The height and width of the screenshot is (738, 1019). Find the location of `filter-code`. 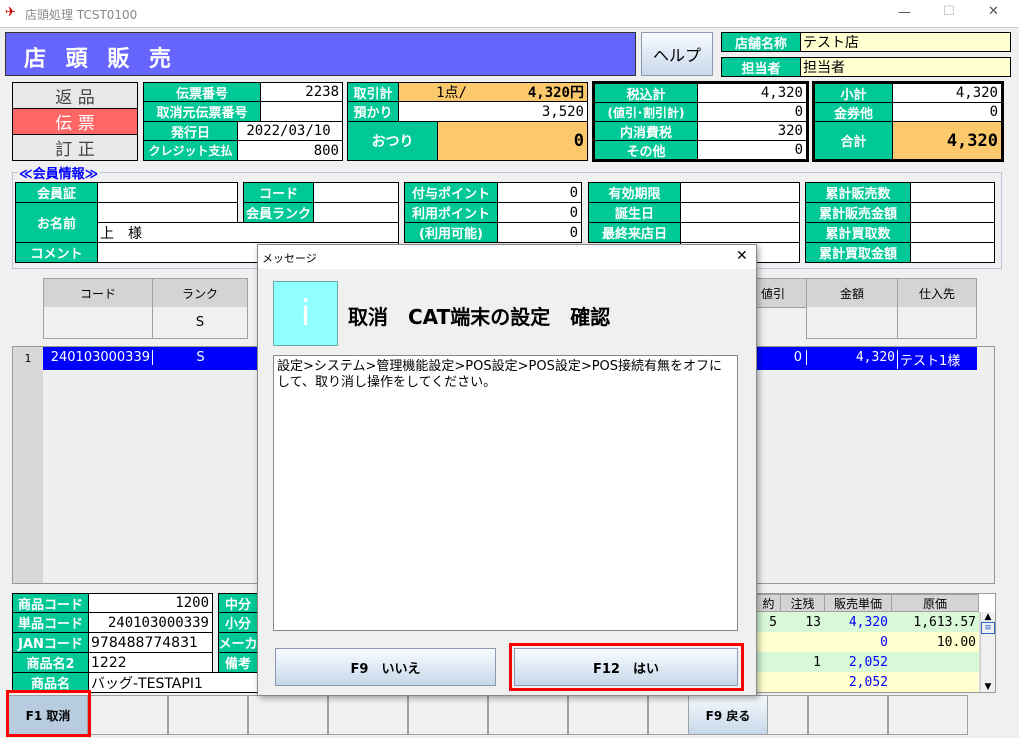

filter-code is located at coordinates (98, 323).